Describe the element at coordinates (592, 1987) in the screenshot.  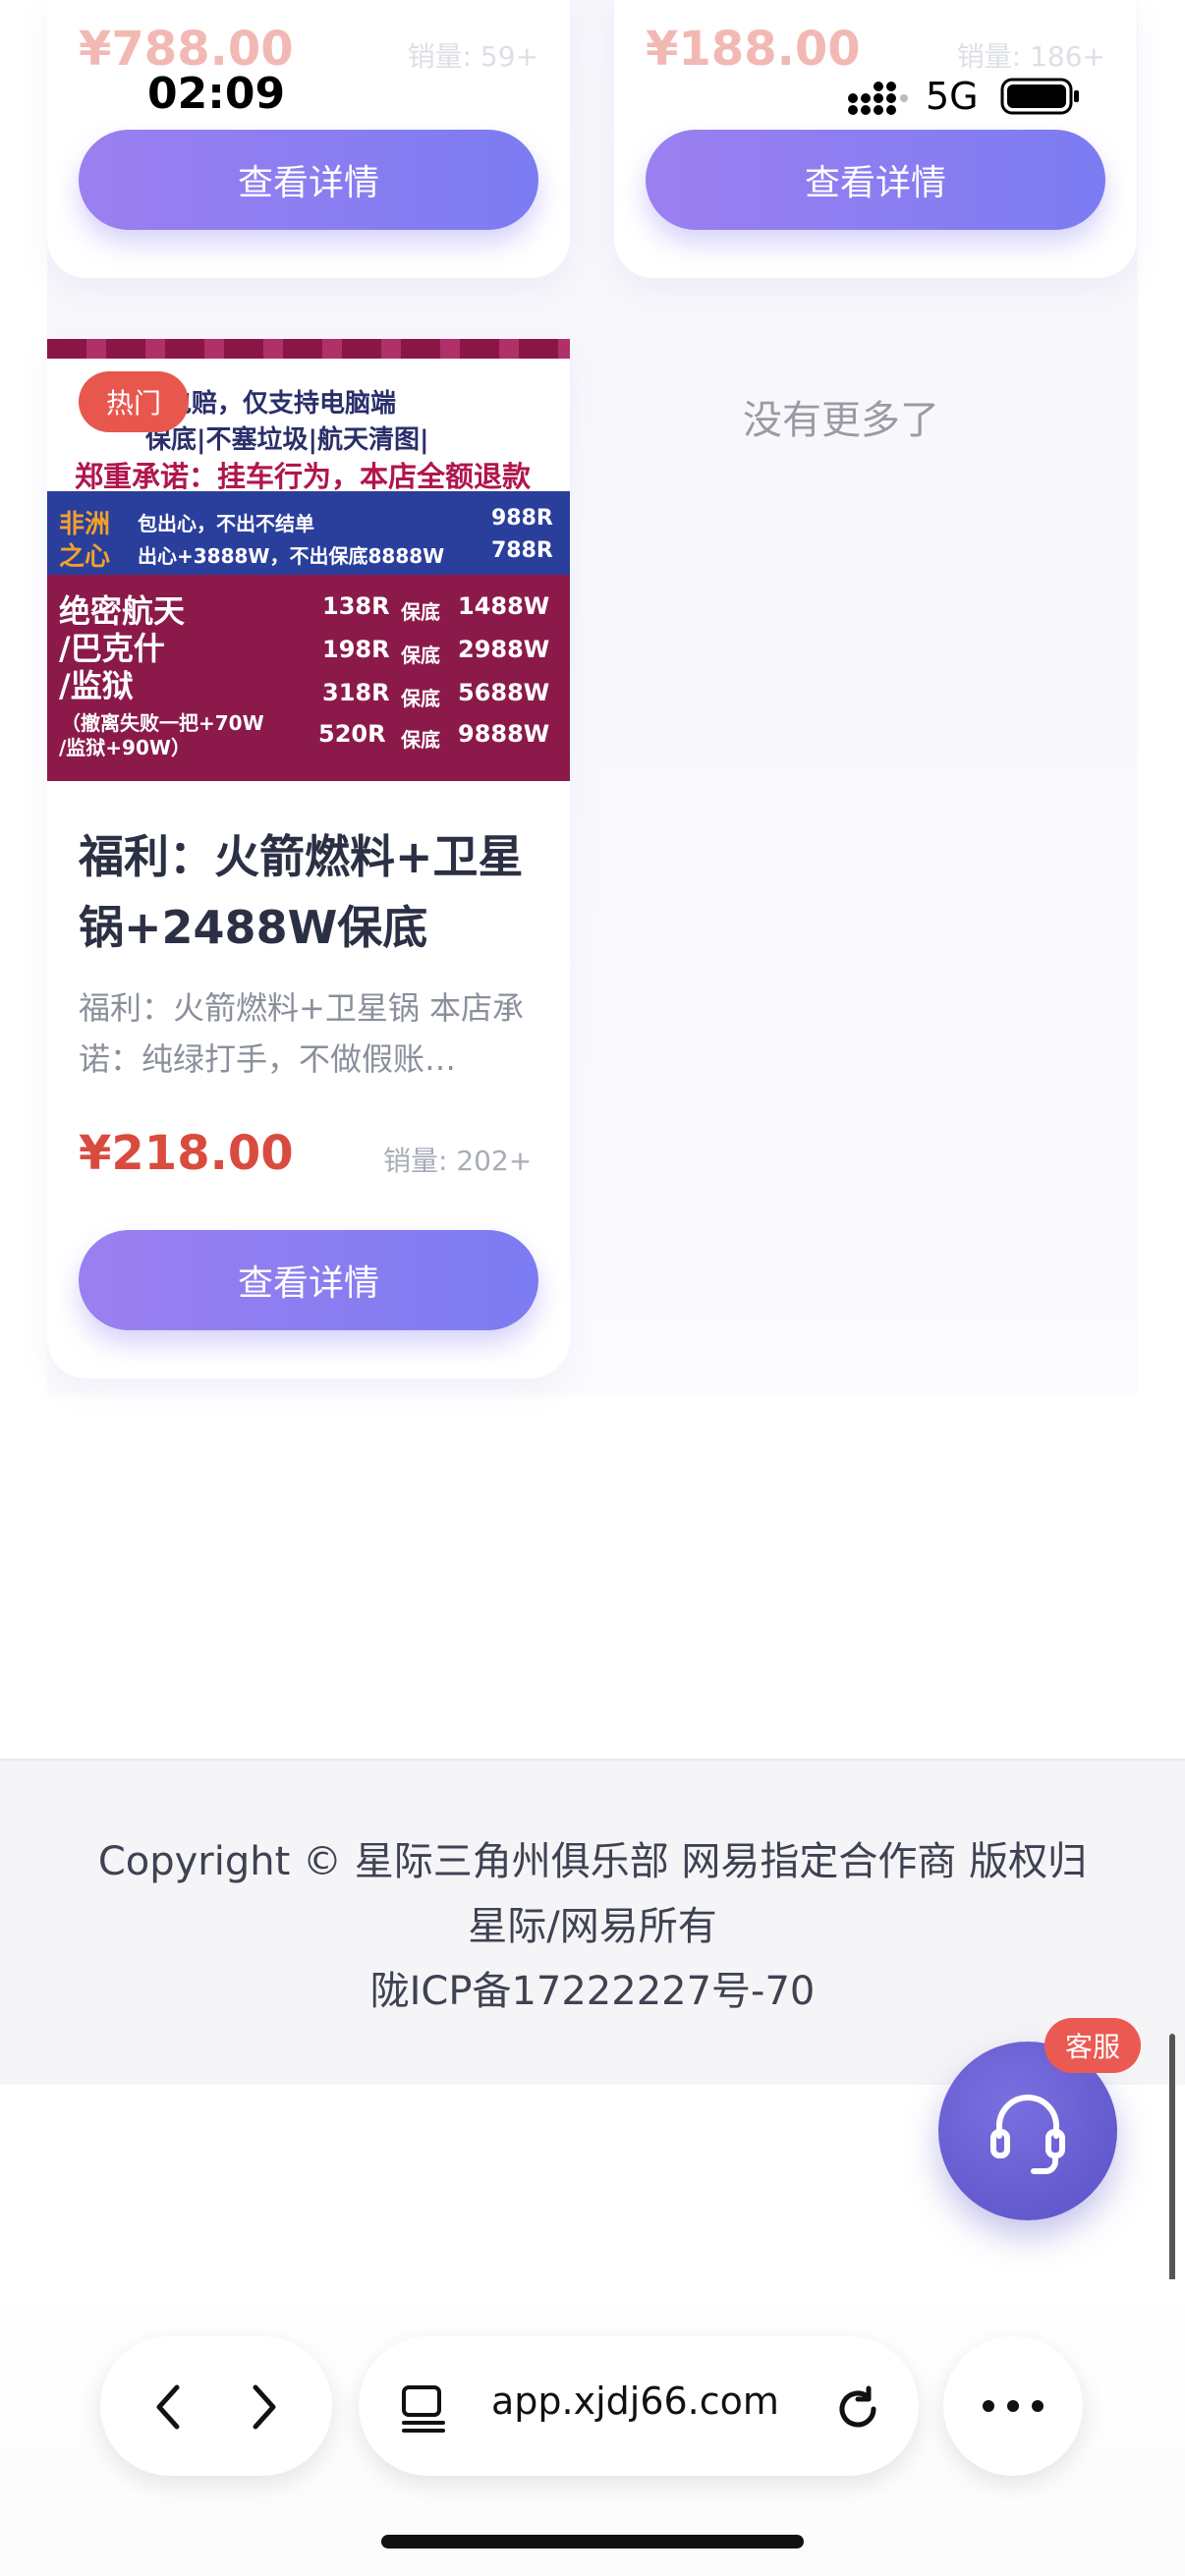
I see `icp-license: 陇ICP备17222227号-70` at that location.